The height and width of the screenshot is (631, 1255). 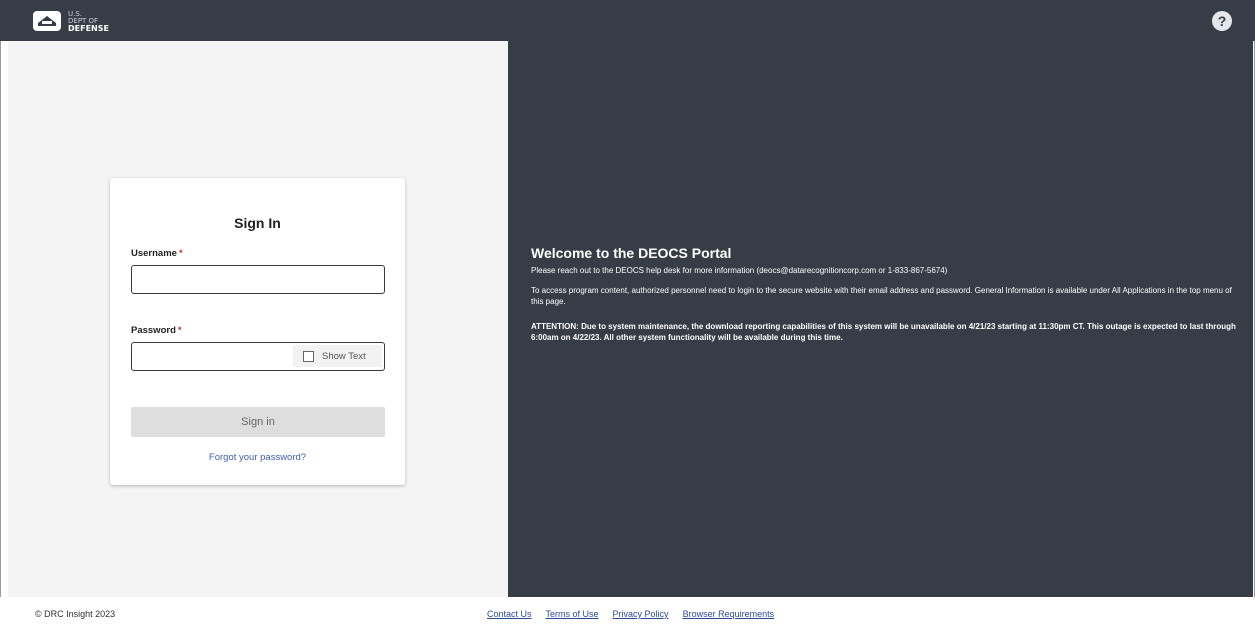 I want to click on forgot-password-link: Forgot your password?, so click(x=257, y=457).